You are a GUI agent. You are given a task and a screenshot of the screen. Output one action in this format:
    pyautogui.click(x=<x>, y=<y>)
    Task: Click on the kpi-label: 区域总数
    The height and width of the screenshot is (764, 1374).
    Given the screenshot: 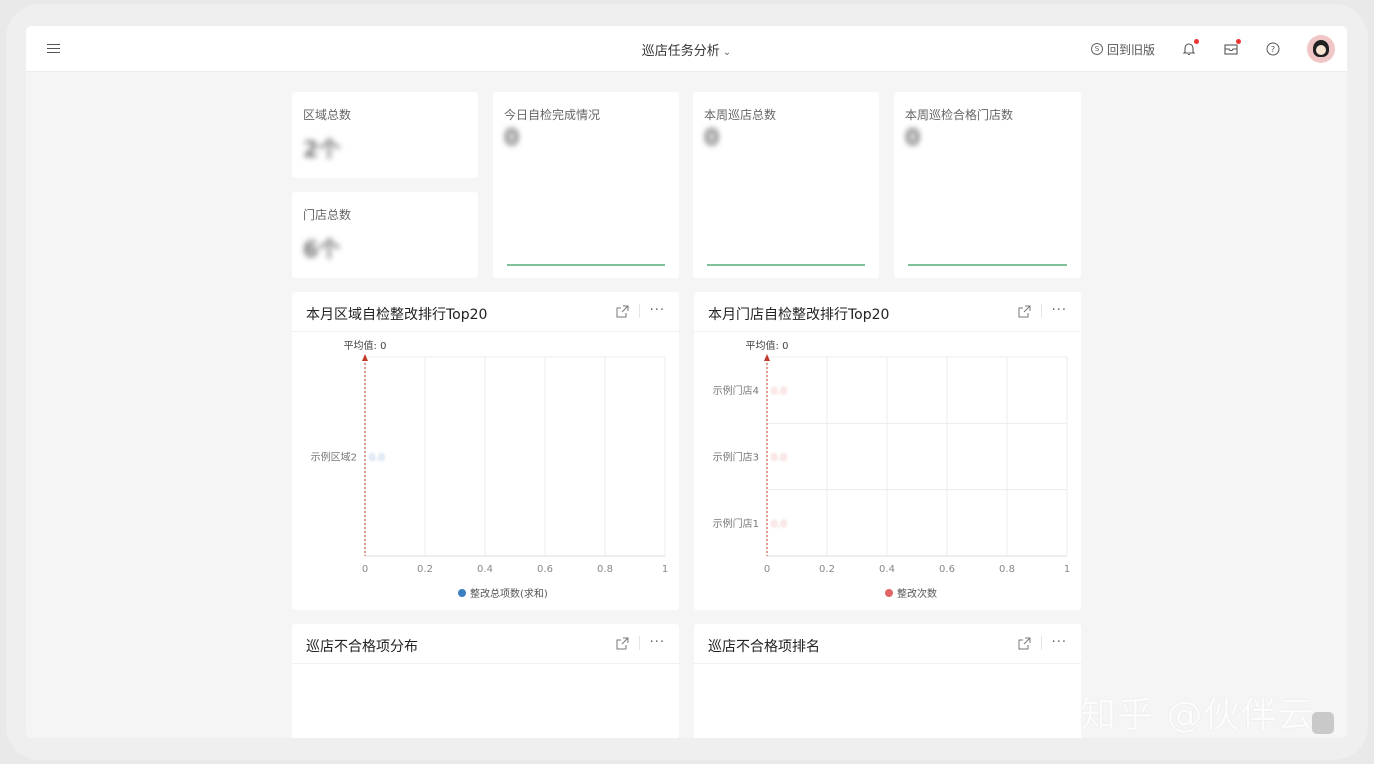 What is the action you would take?
    pyautogui.click(x=327, y=115)
    